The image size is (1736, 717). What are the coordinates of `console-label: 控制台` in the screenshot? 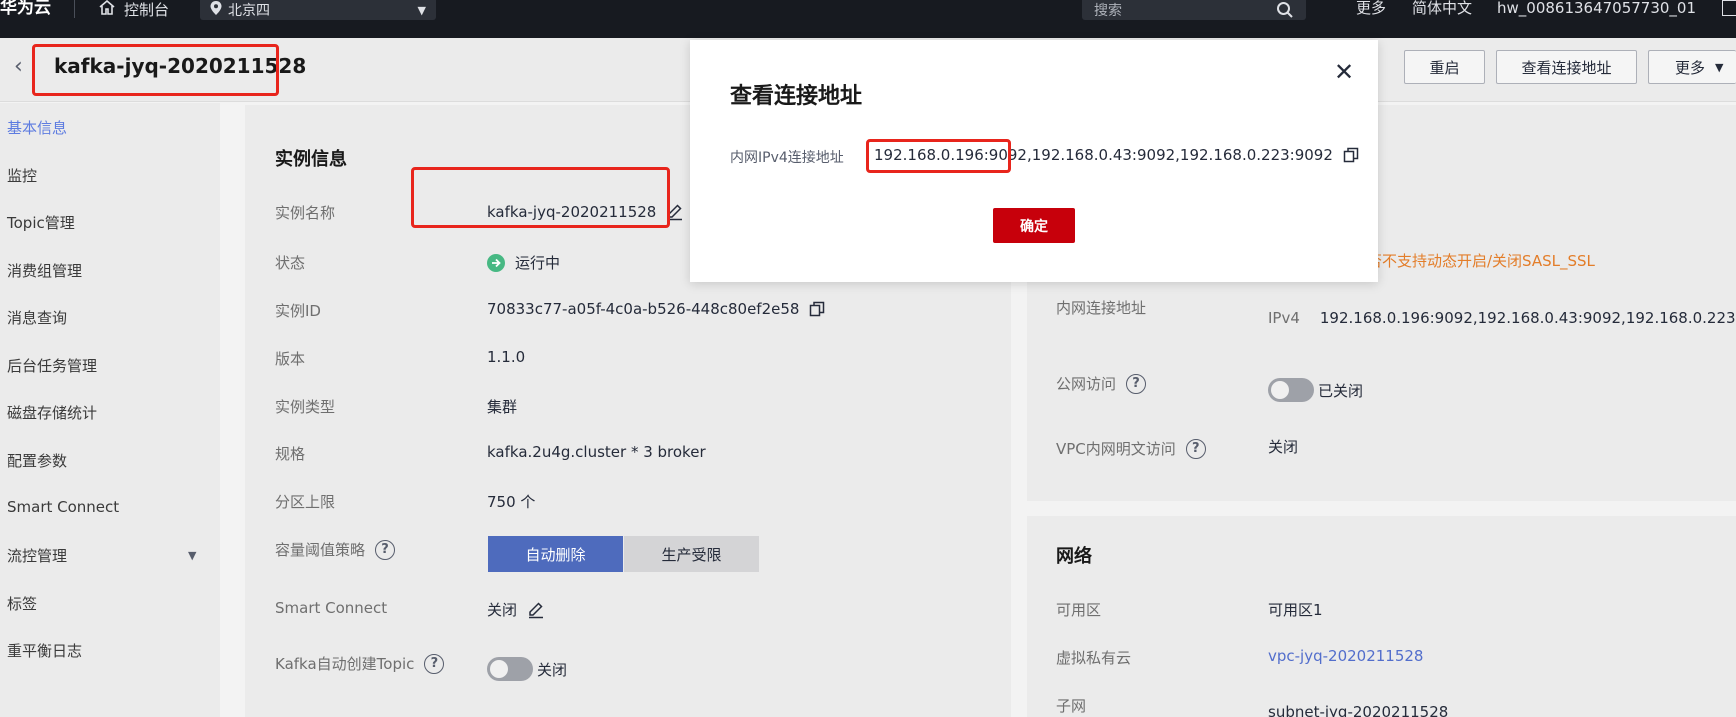 It's located at (147, 9).